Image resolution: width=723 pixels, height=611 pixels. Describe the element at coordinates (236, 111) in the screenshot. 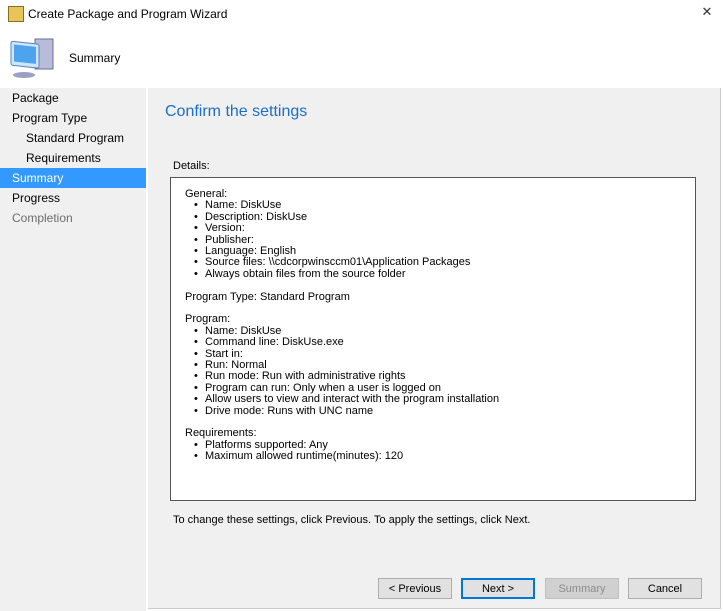

I see `page-title: Confirm the settings` at that location.